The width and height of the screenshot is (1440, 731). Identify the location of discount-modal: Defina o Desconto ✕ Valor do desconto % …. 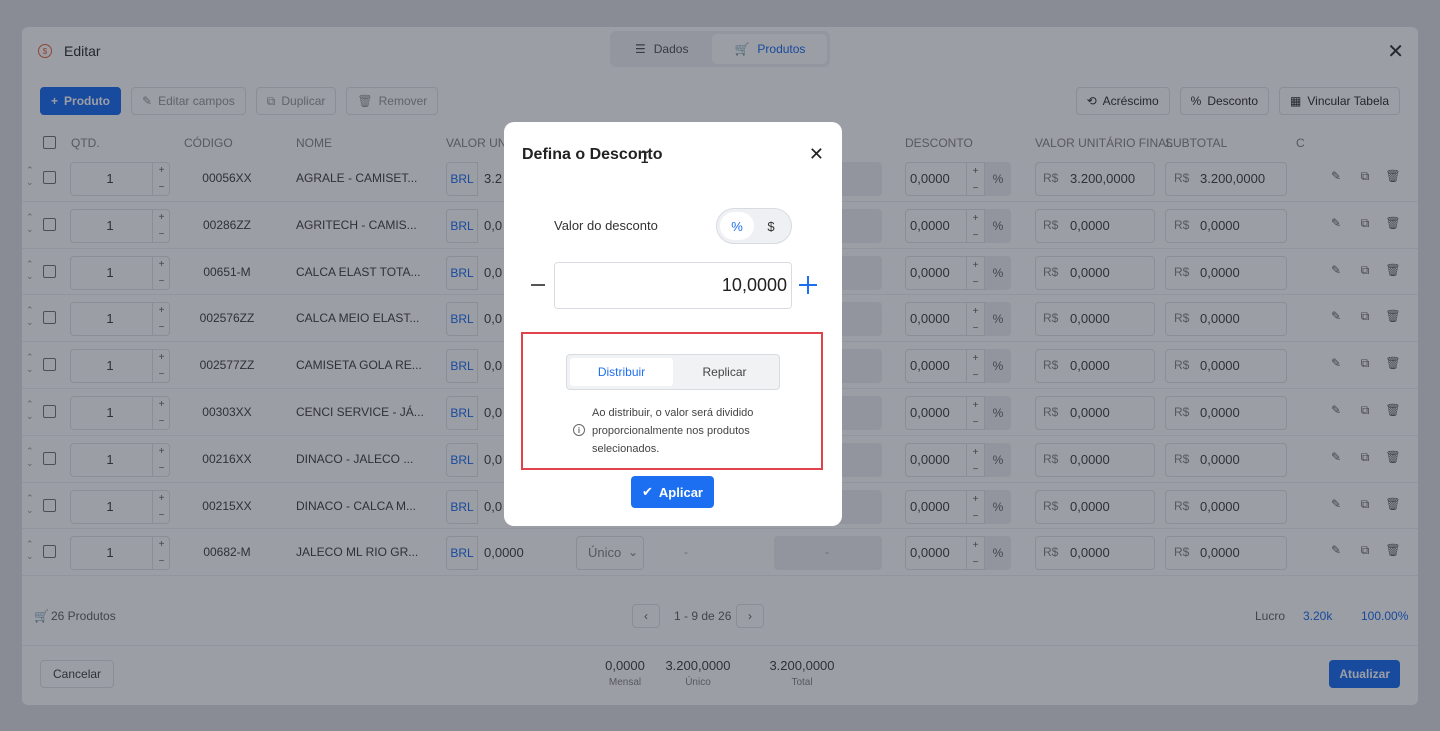
(673, 324).